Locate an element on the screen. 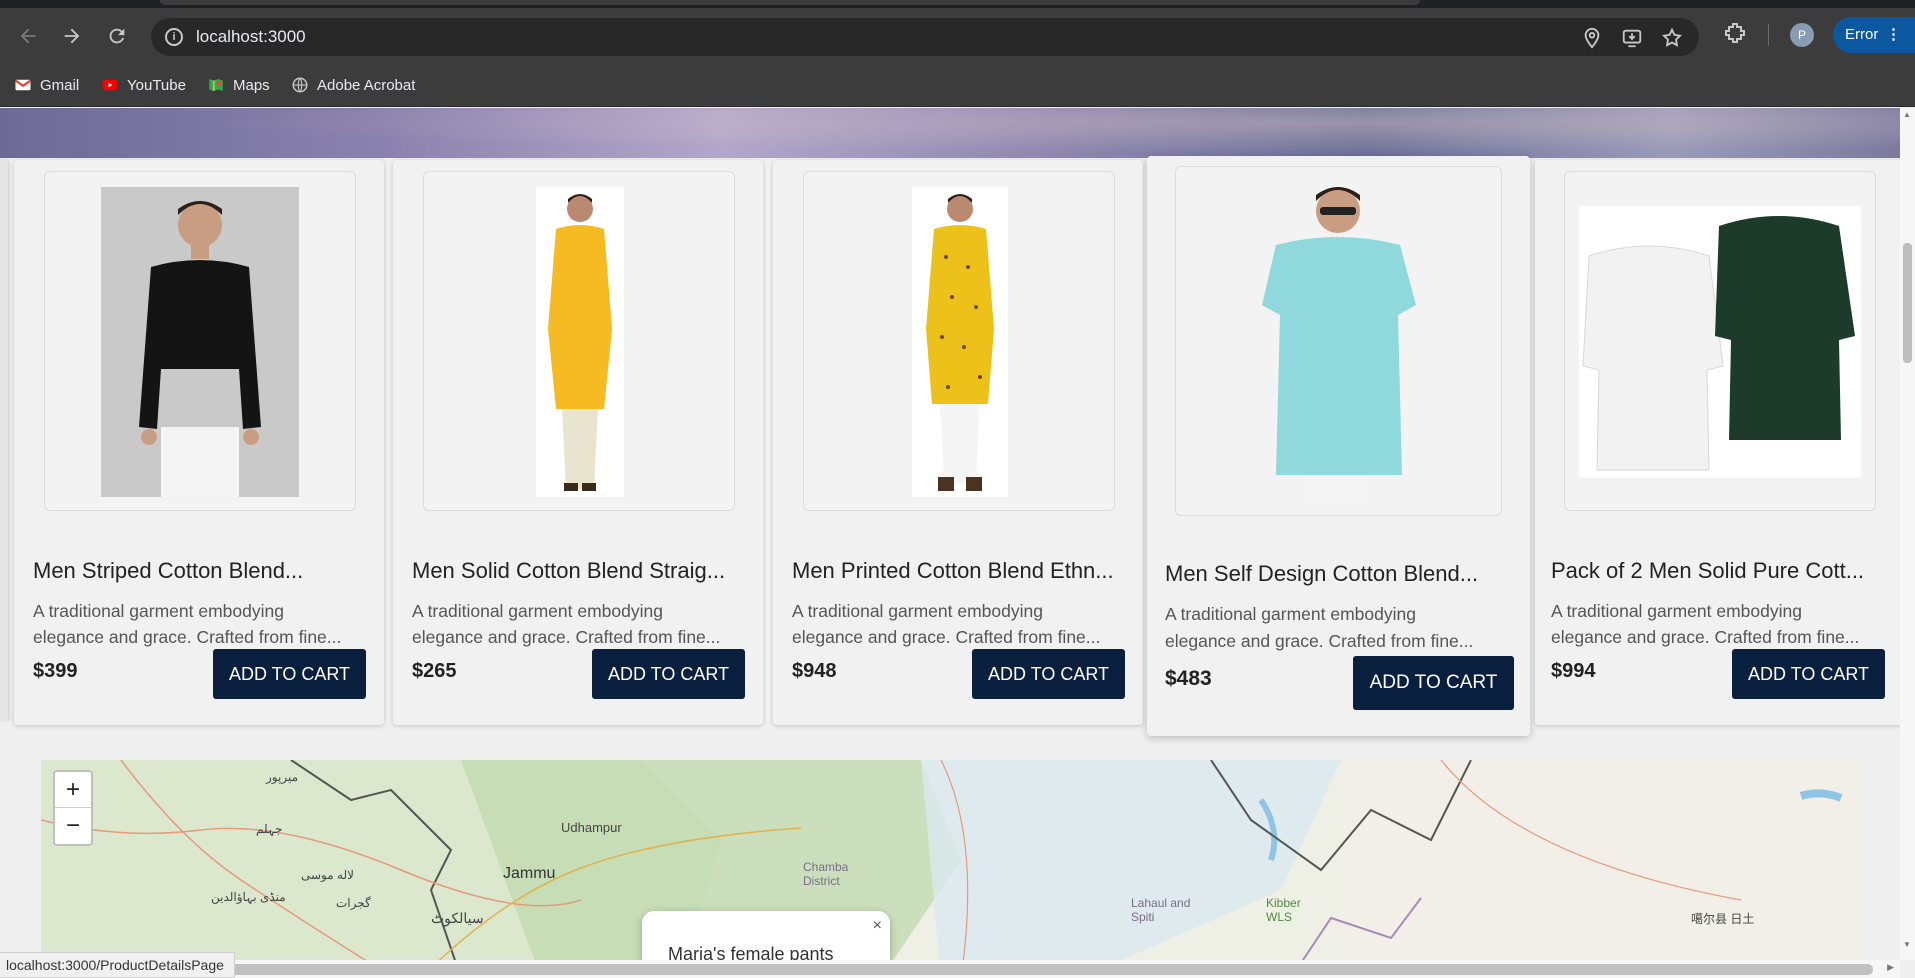  map-label: Jammu is located at coordinates (529, 873).